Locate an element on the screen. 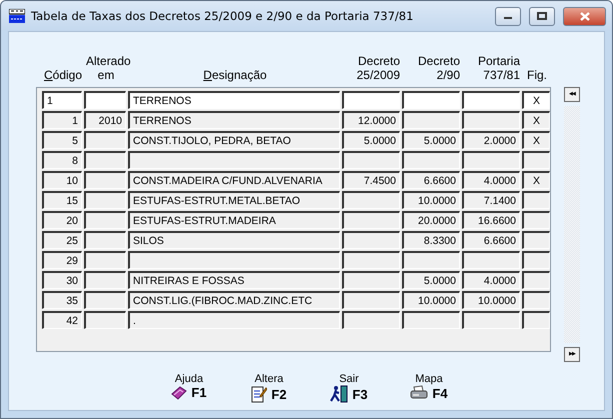  close-icon is located at coordinates (585, 16).